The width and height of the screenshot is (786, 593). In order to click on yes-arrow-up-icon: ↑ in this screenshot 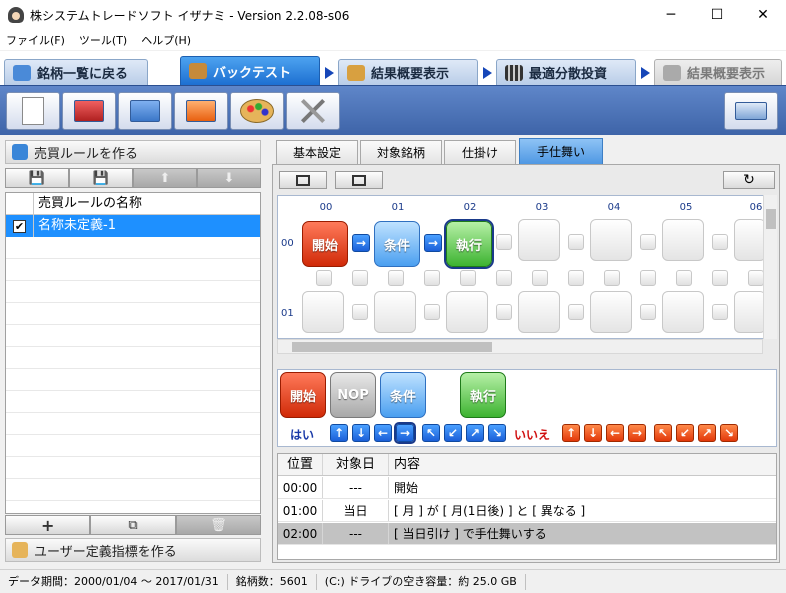, I will do `click(339, 433)`.